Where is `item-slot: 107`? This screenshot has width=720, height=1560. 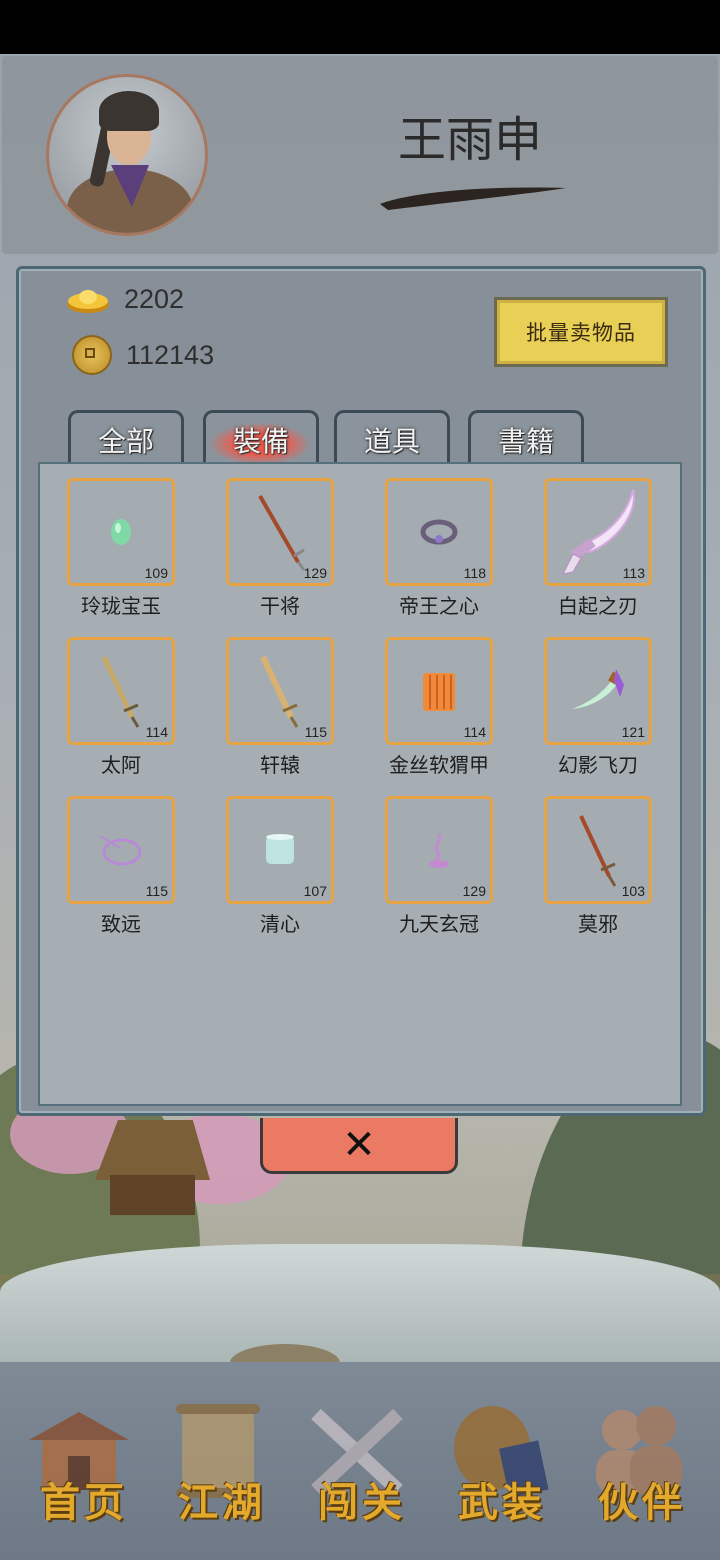 item-slot: 107 is located at coordinates (280, 850).